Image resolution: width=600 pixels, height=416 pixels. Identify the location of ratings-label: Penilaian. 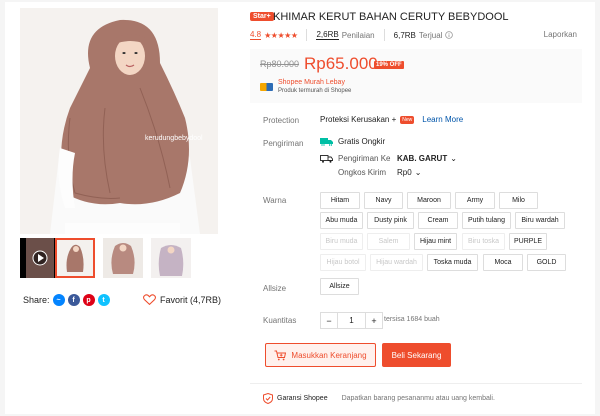
(358, 35).